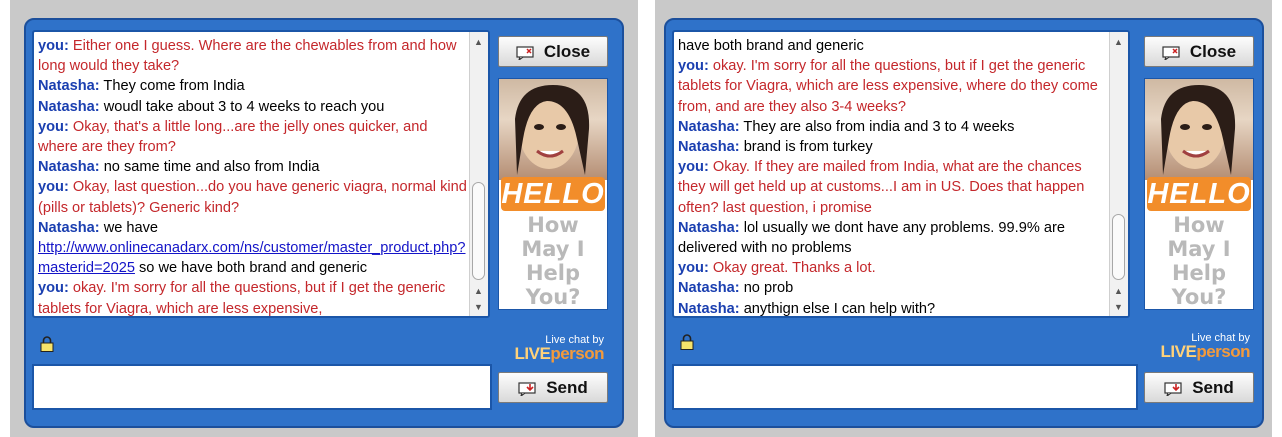 Image resolution: width=1282 pixels, height=437 pixels. I want to click on chat-message: Natasha: They come from India, so click(253, 86).